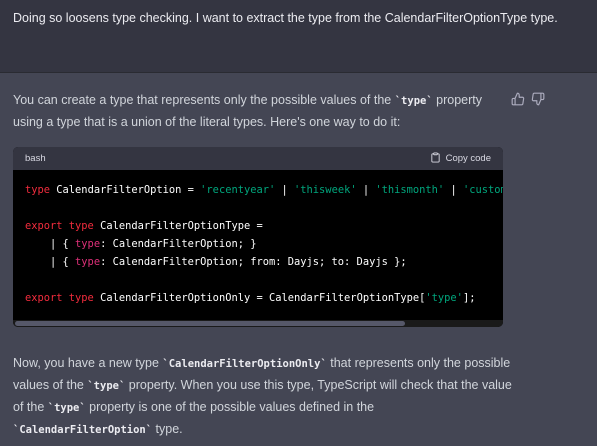 Image resolution: width=597 pixels, height=446 pixels. What do you see at coordinates (83, 430) in the screenshot?
I see `inline-code: `CalendarFilterOption`` at bounding box center [83, 430].